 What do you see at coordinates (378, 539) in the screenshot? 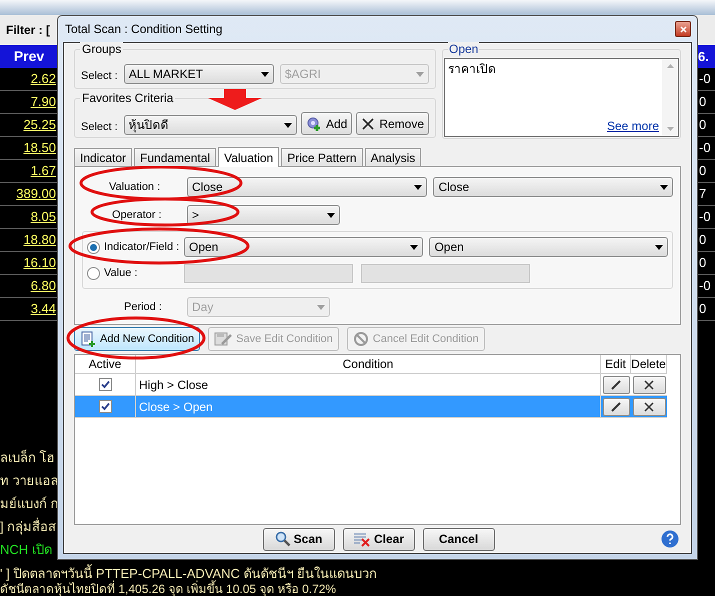
I see `footer-button: Clear` at bounding box center [378, 539].